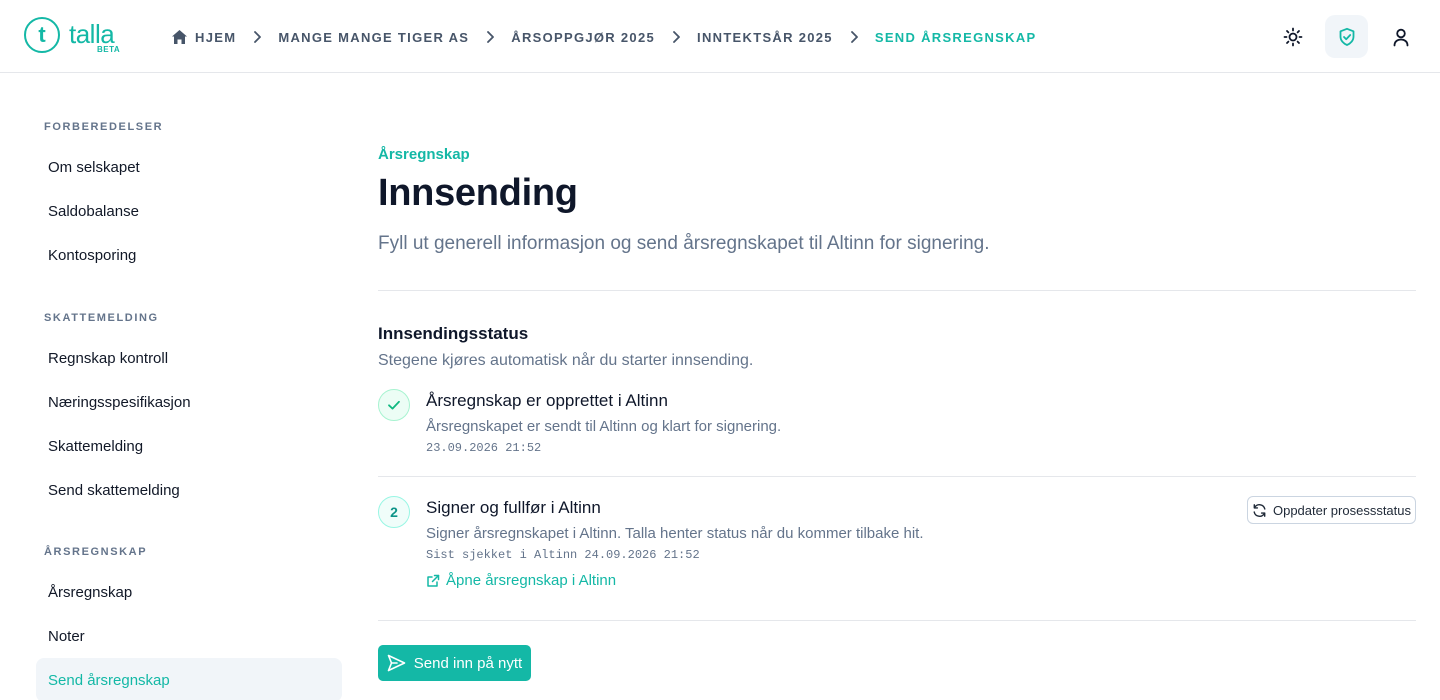 The height and width of the screenshot is (700, 1440). I want to click on breadcrumb-home: HJEM, so click(203, 37).